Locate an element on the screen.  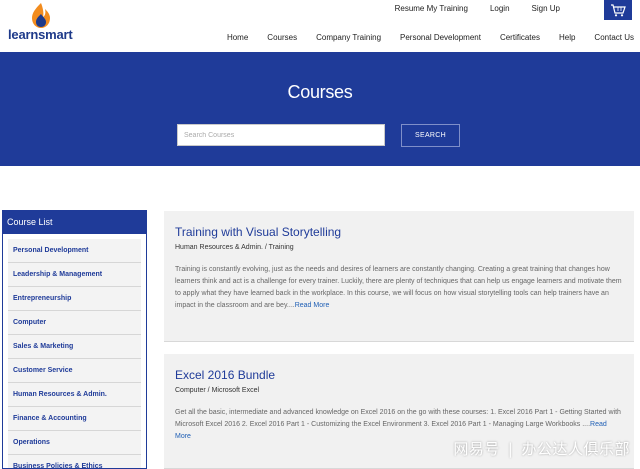
login-link: Login is located at coordinates (500, 8).